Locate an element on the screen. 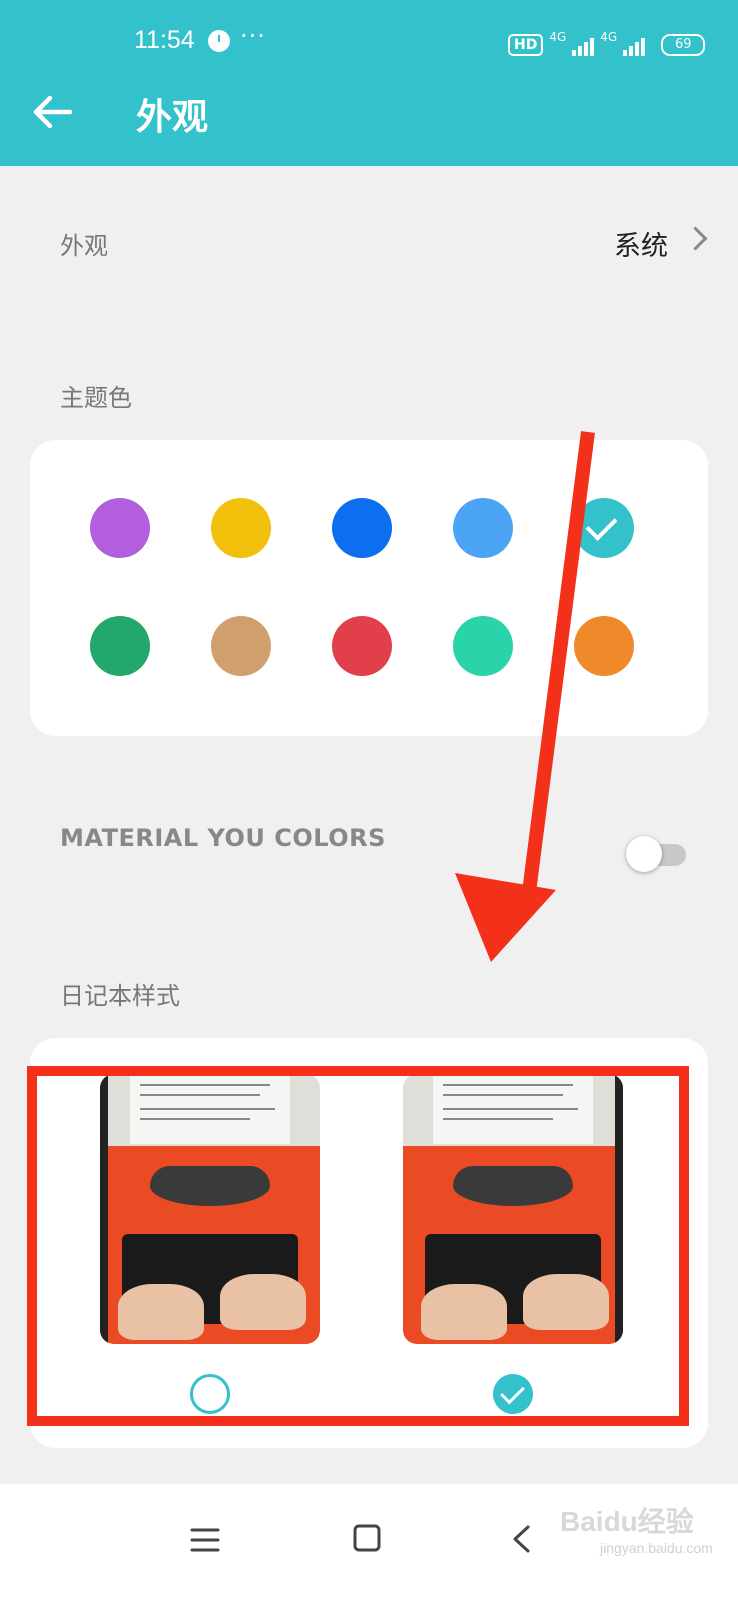 Image resolution: width=738 pixels, height=1600 pixels. back-triangle-icon is located at coordinates (521, 1539).